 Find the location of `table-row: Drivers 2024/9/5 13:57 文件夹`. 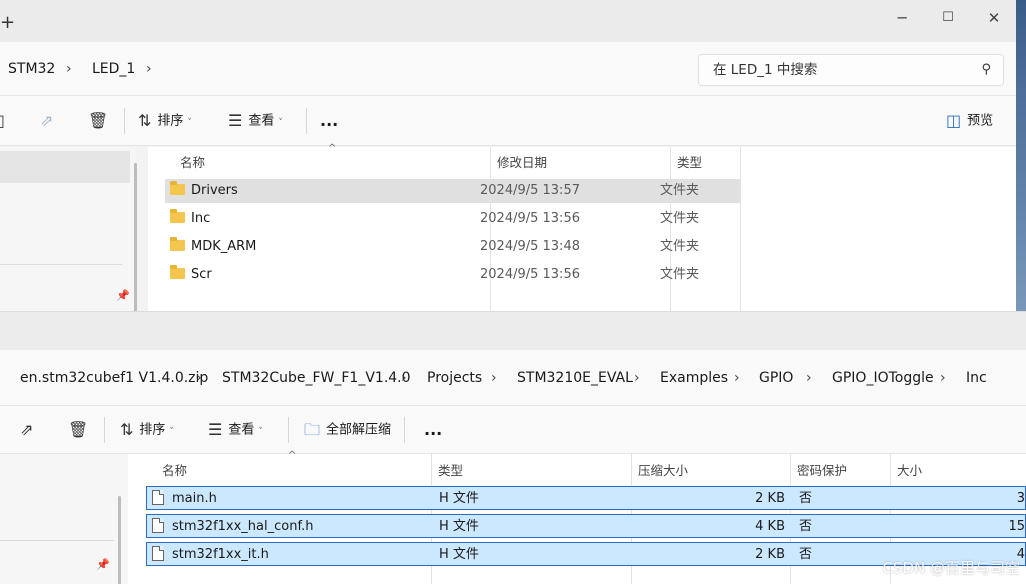

table-row: Drivers 2024/9/5 13:57 文件夹 is located at coordinates (452, 191).